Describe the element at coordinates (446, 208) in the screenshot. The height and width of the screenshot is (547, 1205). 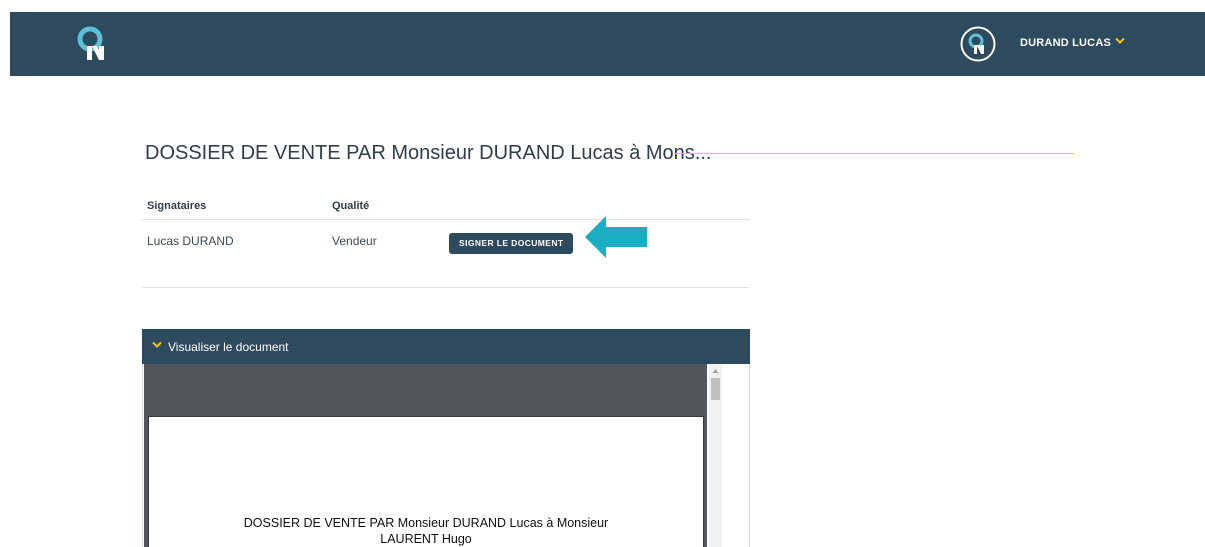
I see `signers-table-header: Signataires Qualité` at that location.